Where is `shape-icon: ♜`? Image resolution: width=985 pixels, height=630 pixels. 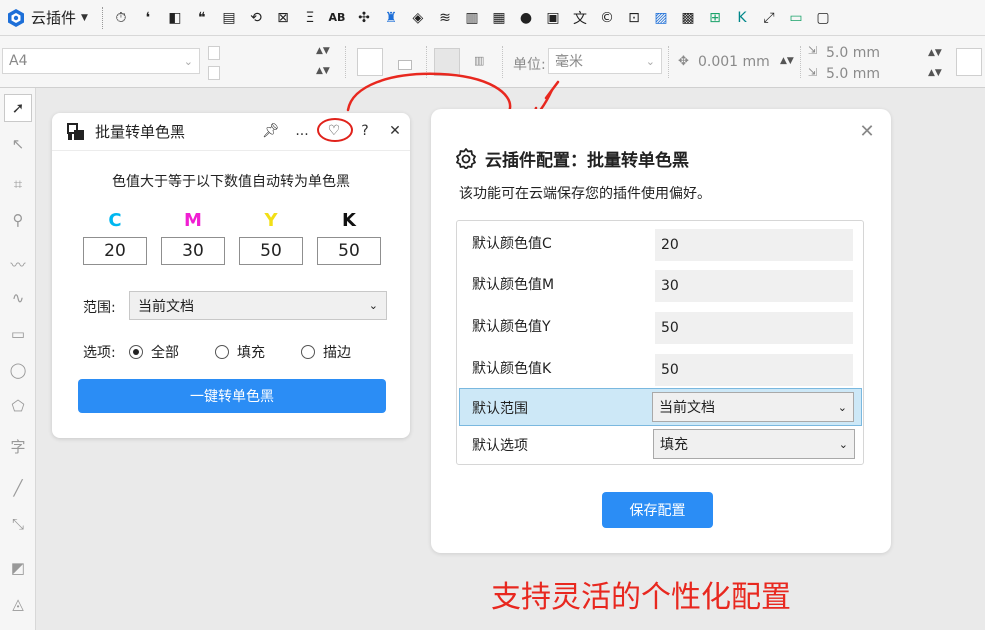
shape-icon: ♜ is located at coordinates (391, 18).